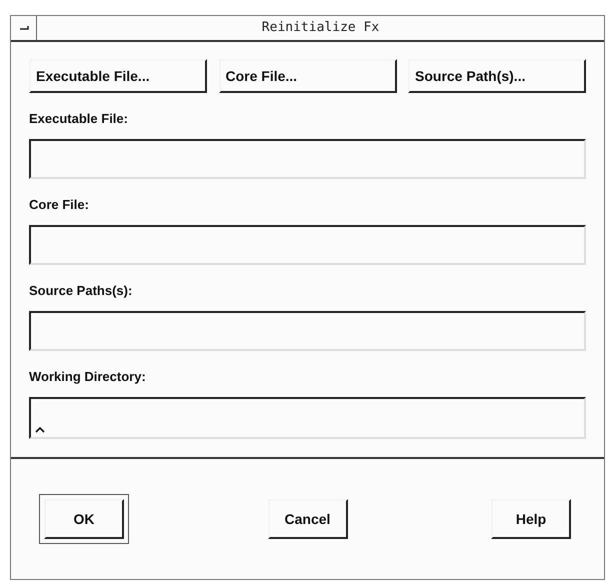 The height and width of the screenshot is (585, 610). I want to click on dialog-button: OK, so click(84, 519).